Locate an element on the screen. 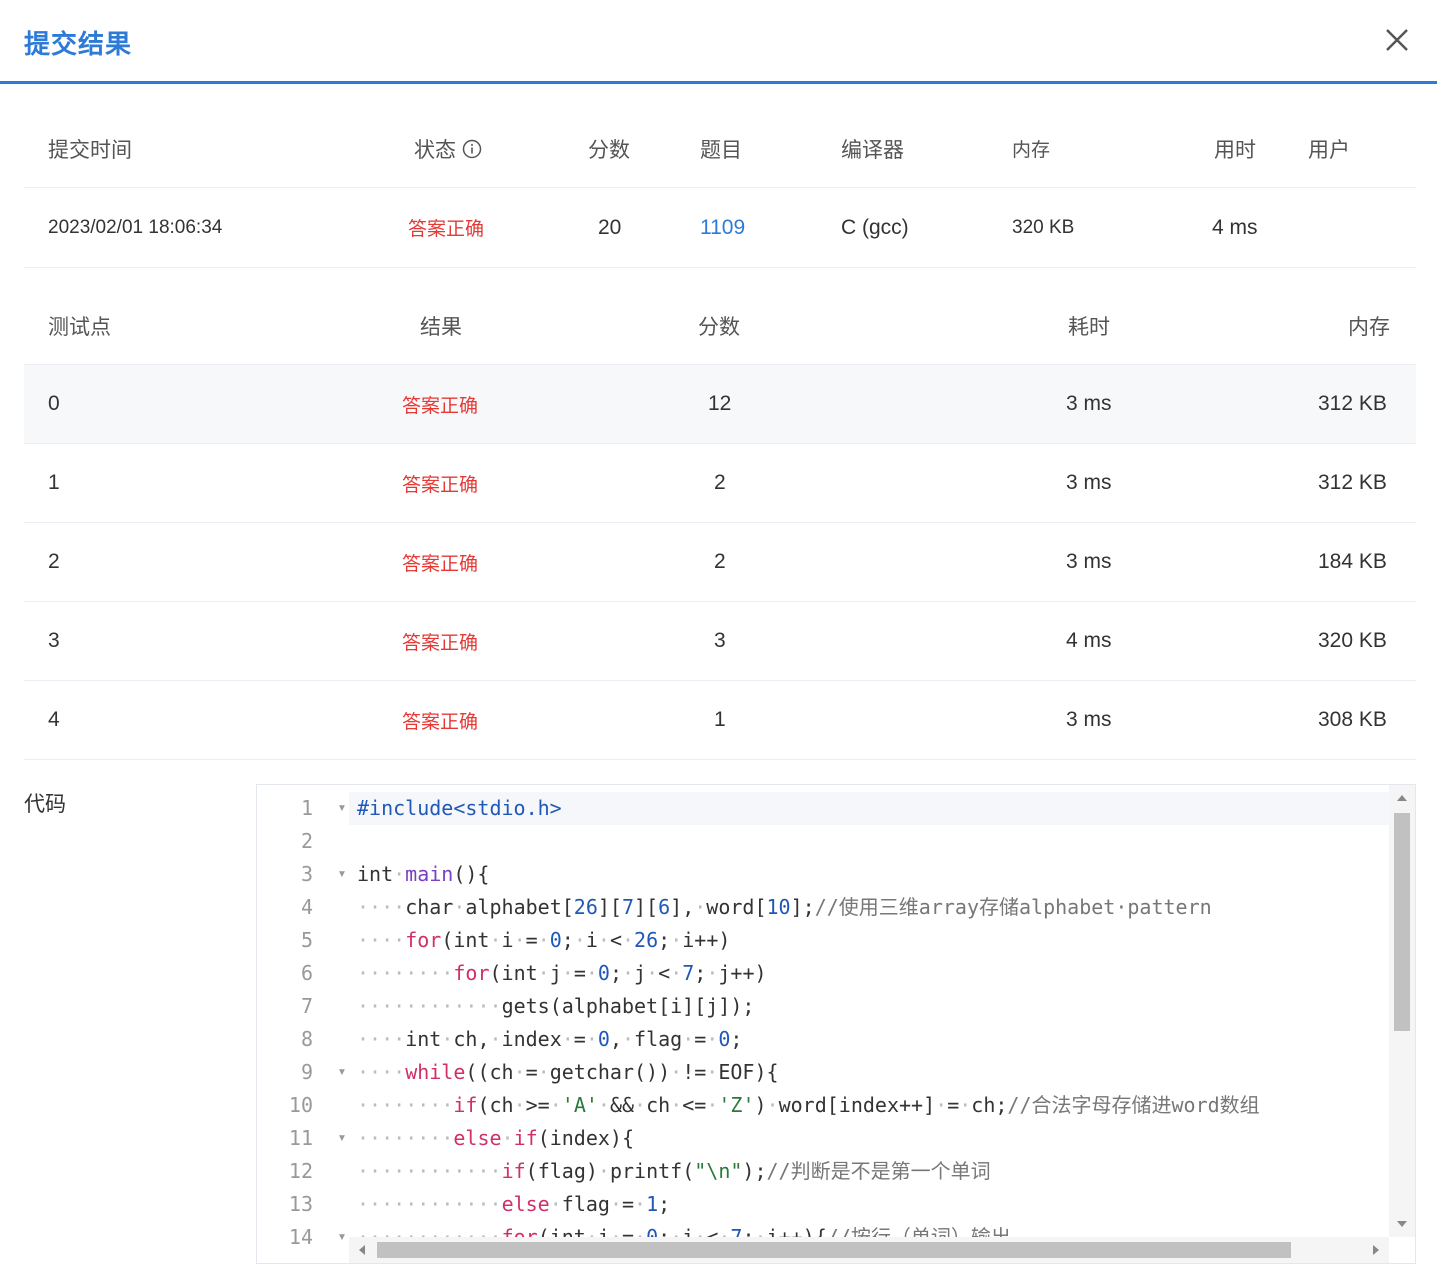 This screenshot has width=1437, height=1280. tests-header-row: 测试点 结果 分数 耗时 内存 is located at coordinates (720, 326).